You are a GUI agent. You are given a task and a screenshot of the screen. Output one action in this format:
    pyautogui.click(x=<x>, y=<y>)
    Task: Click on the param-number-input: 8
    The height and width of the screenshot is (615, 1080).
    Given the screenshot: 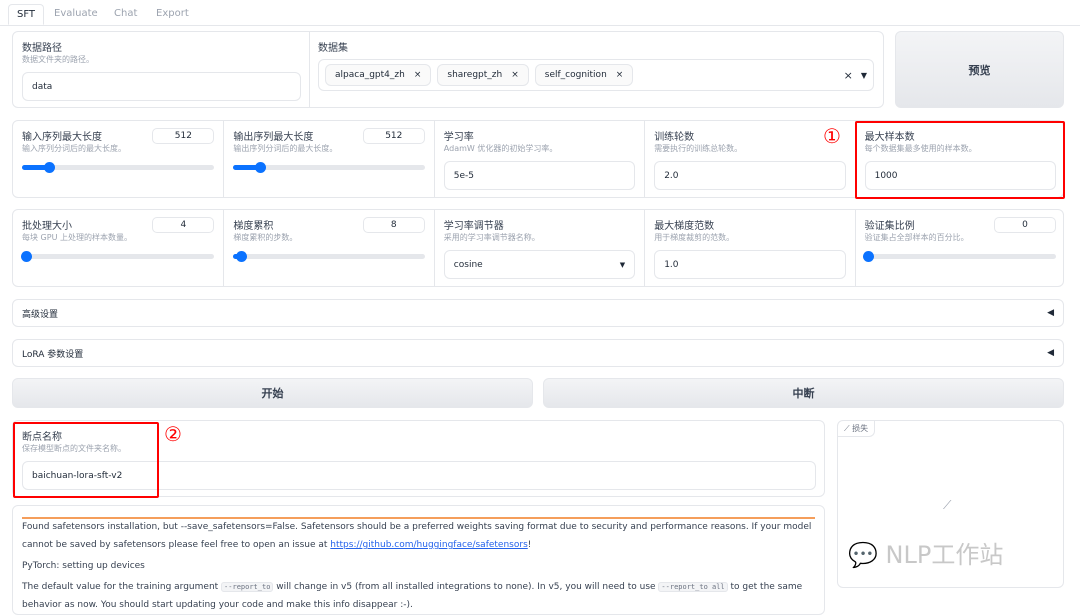 What is the action you would take?
    pyautogui.click(x=393, y=225)
    